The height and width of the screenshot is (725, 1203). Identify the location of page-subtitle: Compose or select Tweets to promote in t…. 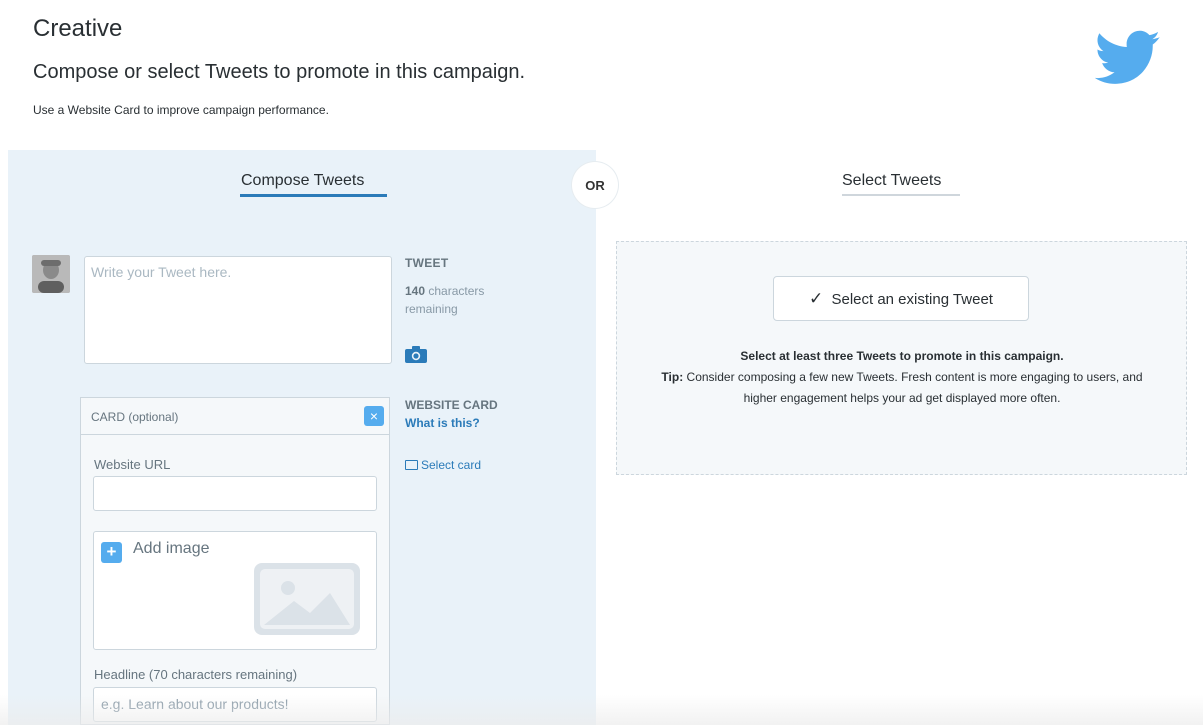
(279, 72).